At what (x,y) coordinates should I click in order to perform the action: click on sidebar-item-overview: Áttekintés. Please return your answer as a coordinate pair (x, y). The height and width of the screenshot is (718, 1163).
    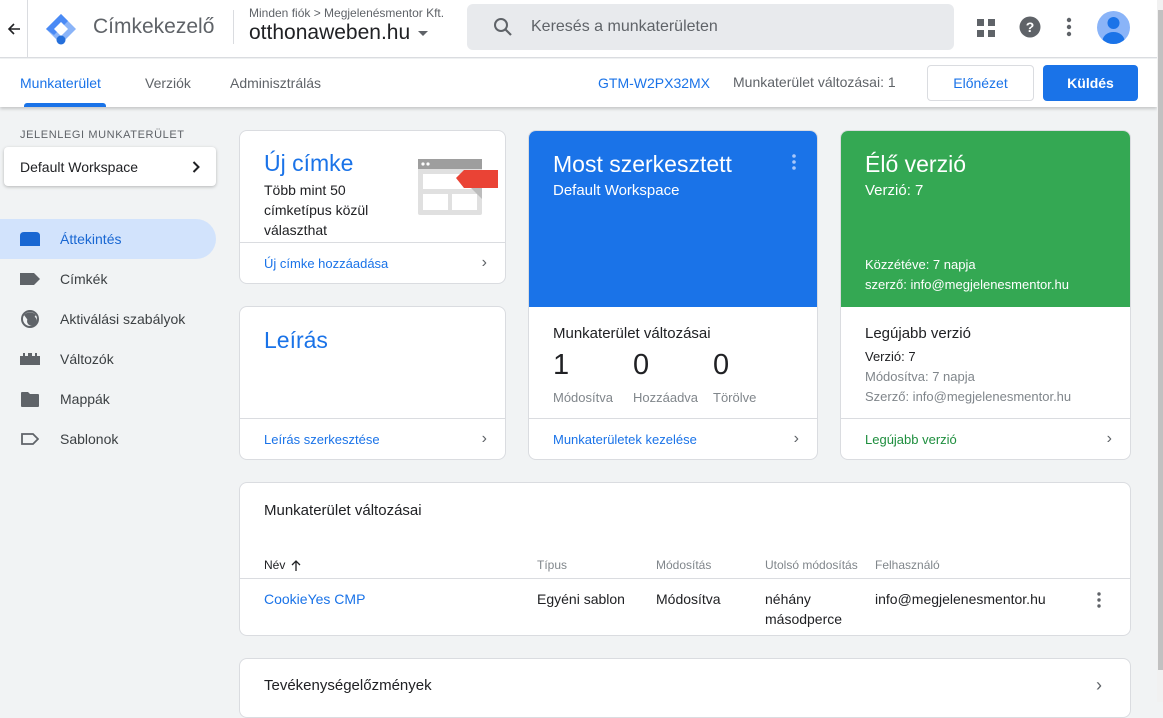
    Looking at the image, I should click on (108, 239).